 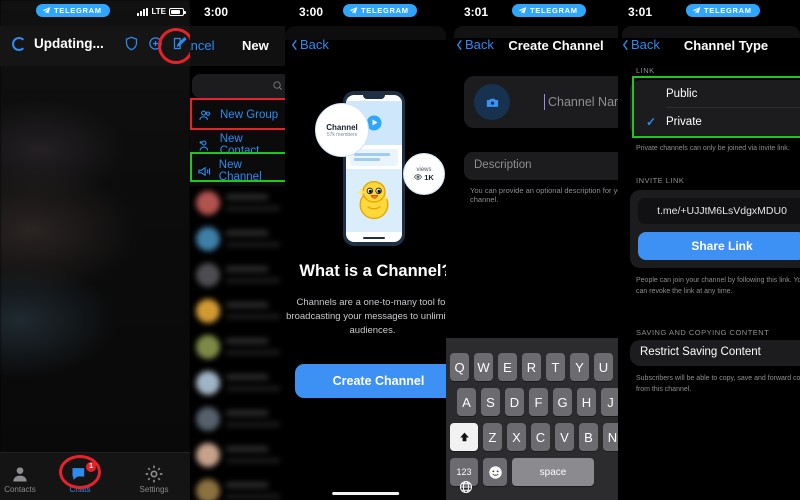 What do you see at coordinates (237, 114) in the screenshot?
I see `new-group-highlight-box` at bounding box center [237, 114].